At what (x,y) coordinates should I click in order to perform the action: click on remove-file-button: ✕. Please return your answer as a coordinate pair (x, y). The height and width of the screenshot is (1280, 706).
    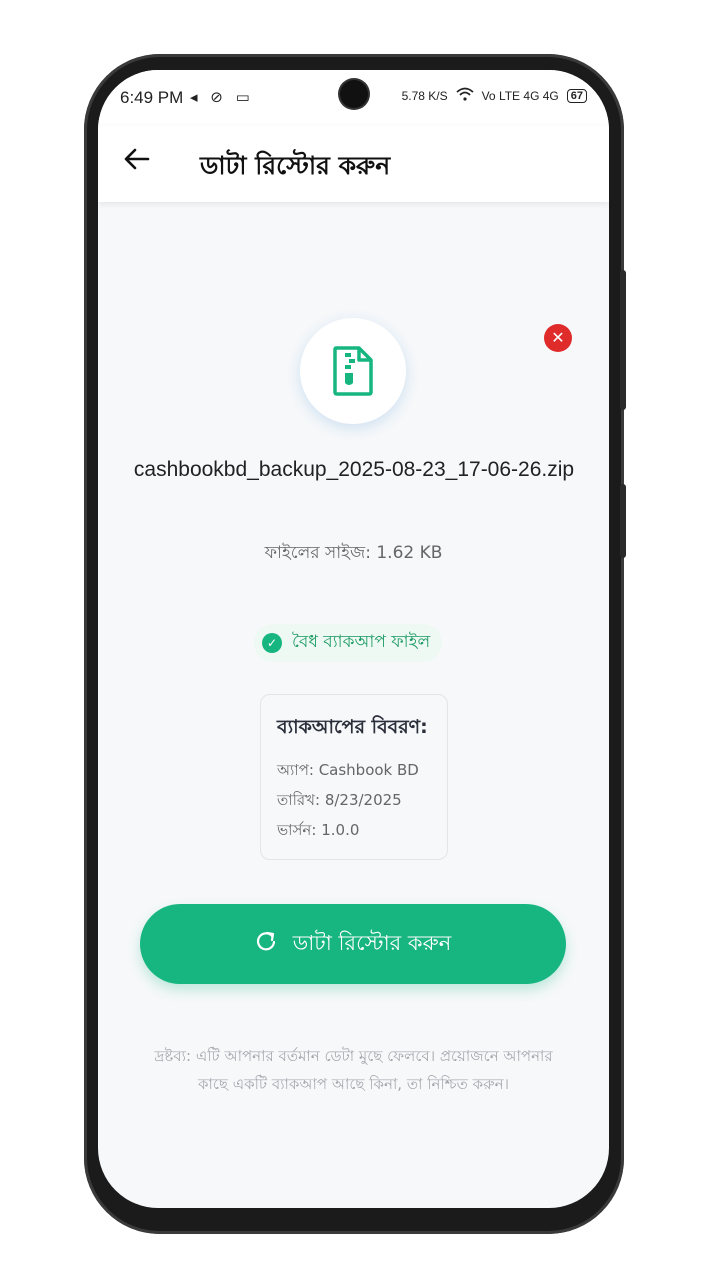
    Looking at the image, I should click on (558, 338).